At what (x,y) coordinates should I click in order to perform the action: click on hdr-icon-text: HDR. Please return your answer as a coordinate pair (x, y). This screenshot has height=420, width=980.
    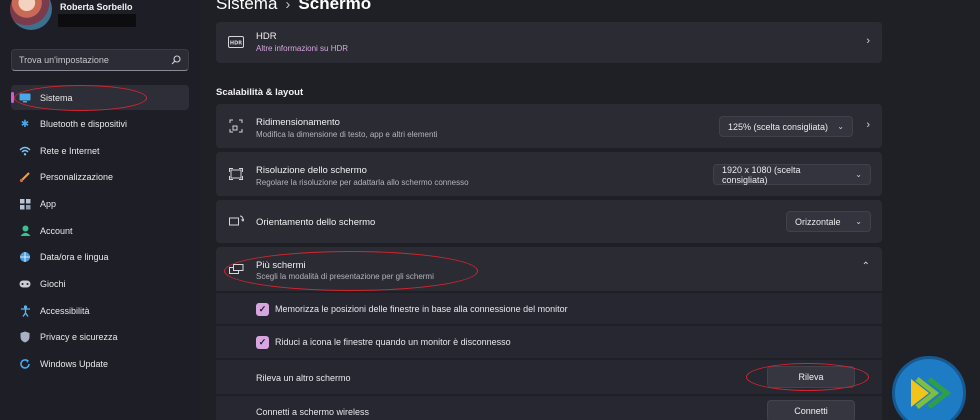
    Looking at the image, I should click on (236, 43).